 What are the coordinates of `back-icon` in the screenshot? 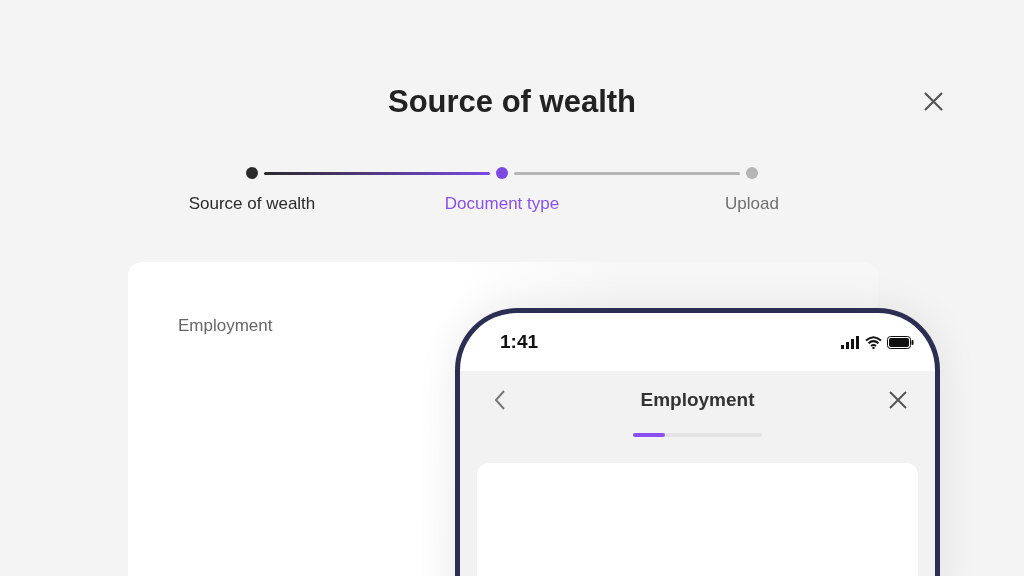 It's located at (500, 400).